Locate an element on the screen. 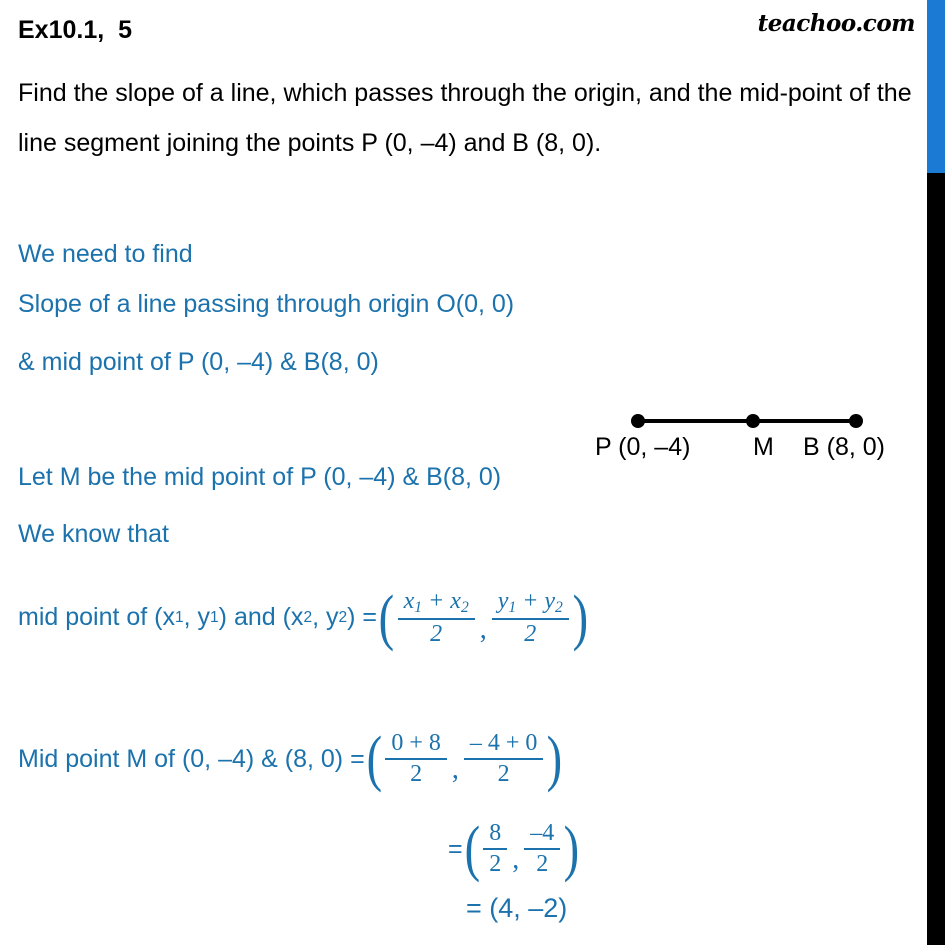 This screenshot has width=945, height=945. midm-fraction-y-numerator: – 4 + 0 is located at coordinates (503, 743).